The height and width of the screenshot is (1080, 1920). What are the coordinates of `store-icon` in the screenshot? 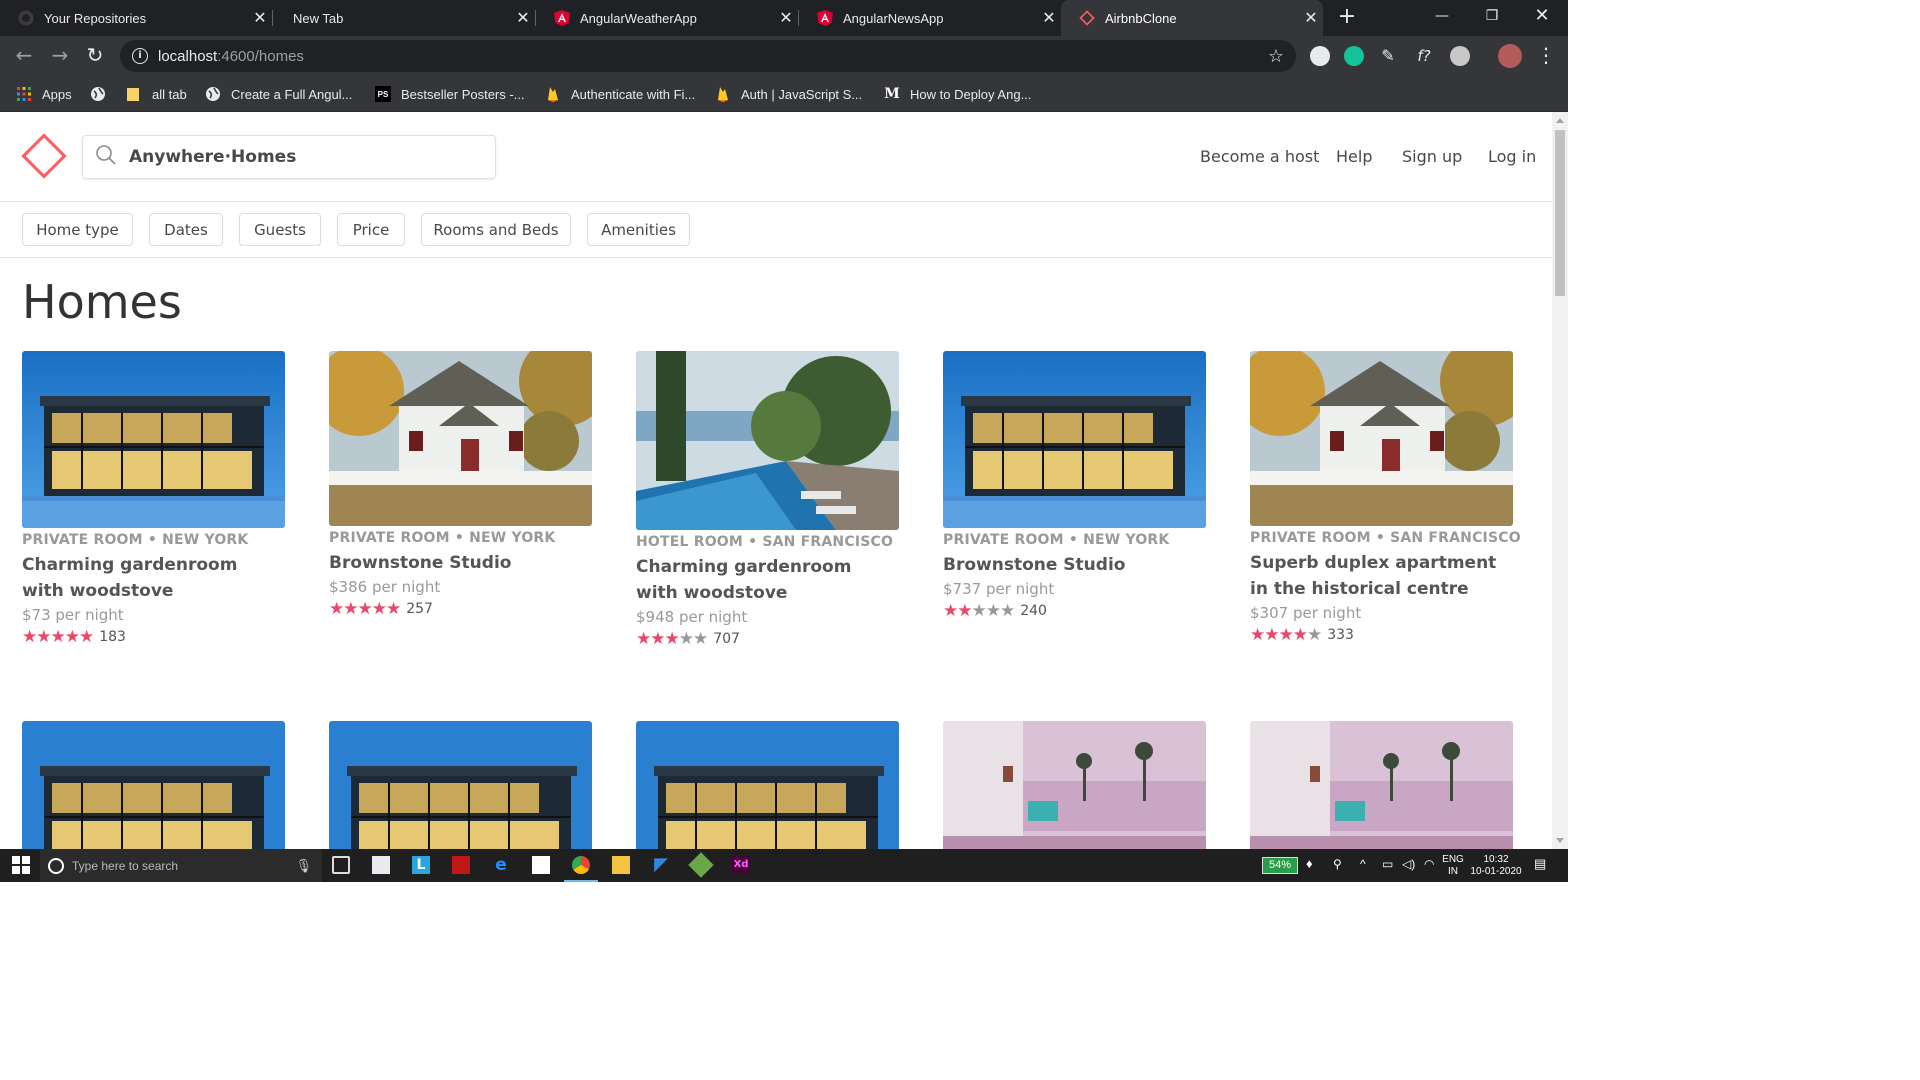 It's located at (381, 865).